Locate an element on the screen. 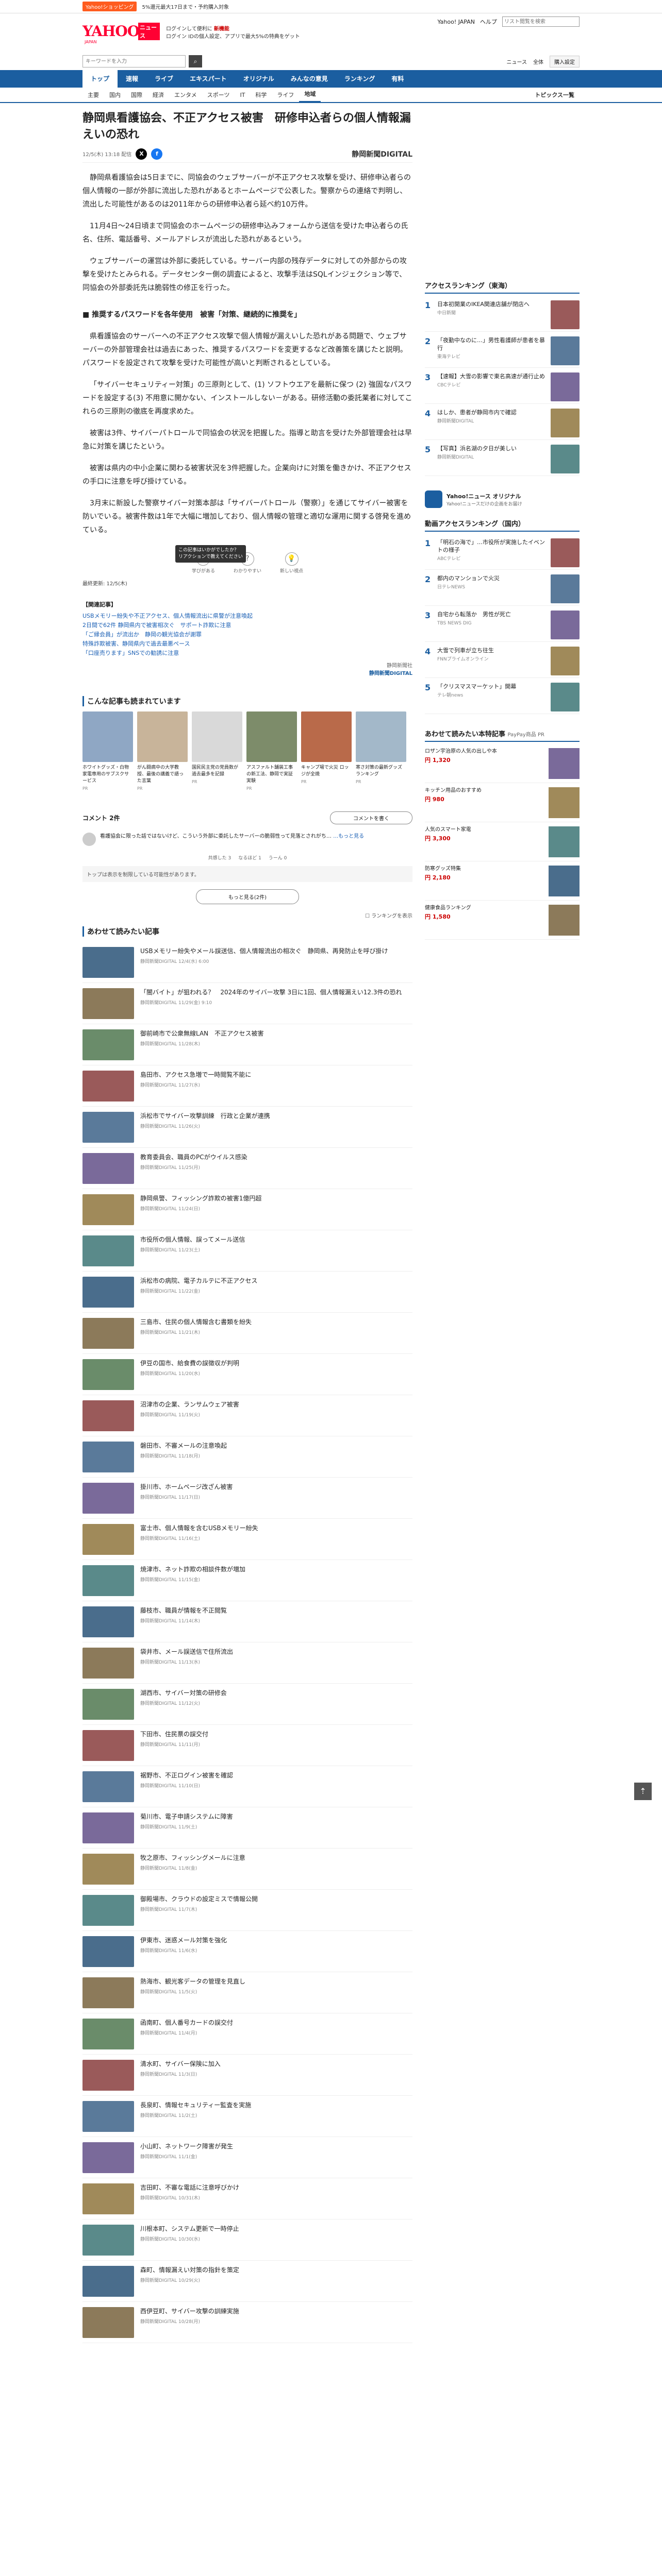  yahoo-japan-link: Yahoo! JAPAN is located at coordinates (456, 22).